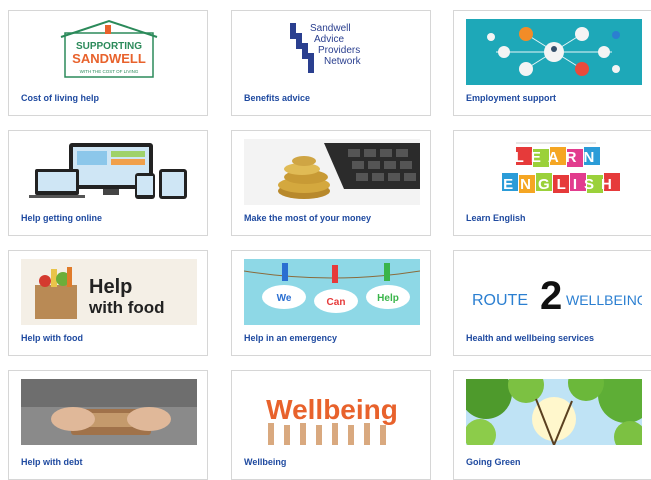  Describe the element at coordinates (554, 52) in the screenshot. I see `people-network-graphic` at that location.